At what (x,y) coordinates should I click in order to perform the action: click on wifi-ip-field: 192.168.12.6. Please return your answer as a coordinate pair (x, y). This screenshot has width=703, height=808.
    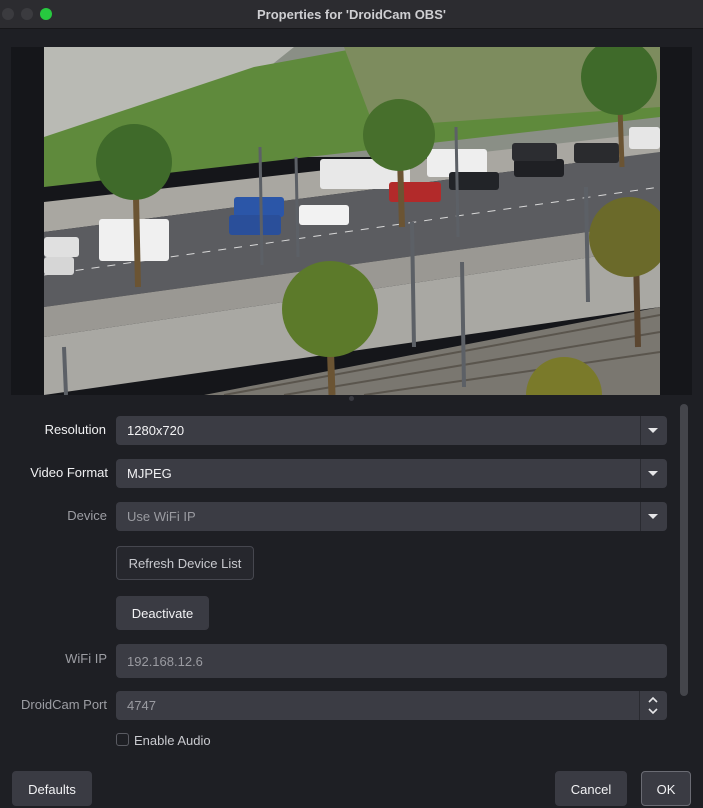
    Looking at the image, I should click on (391, 661).